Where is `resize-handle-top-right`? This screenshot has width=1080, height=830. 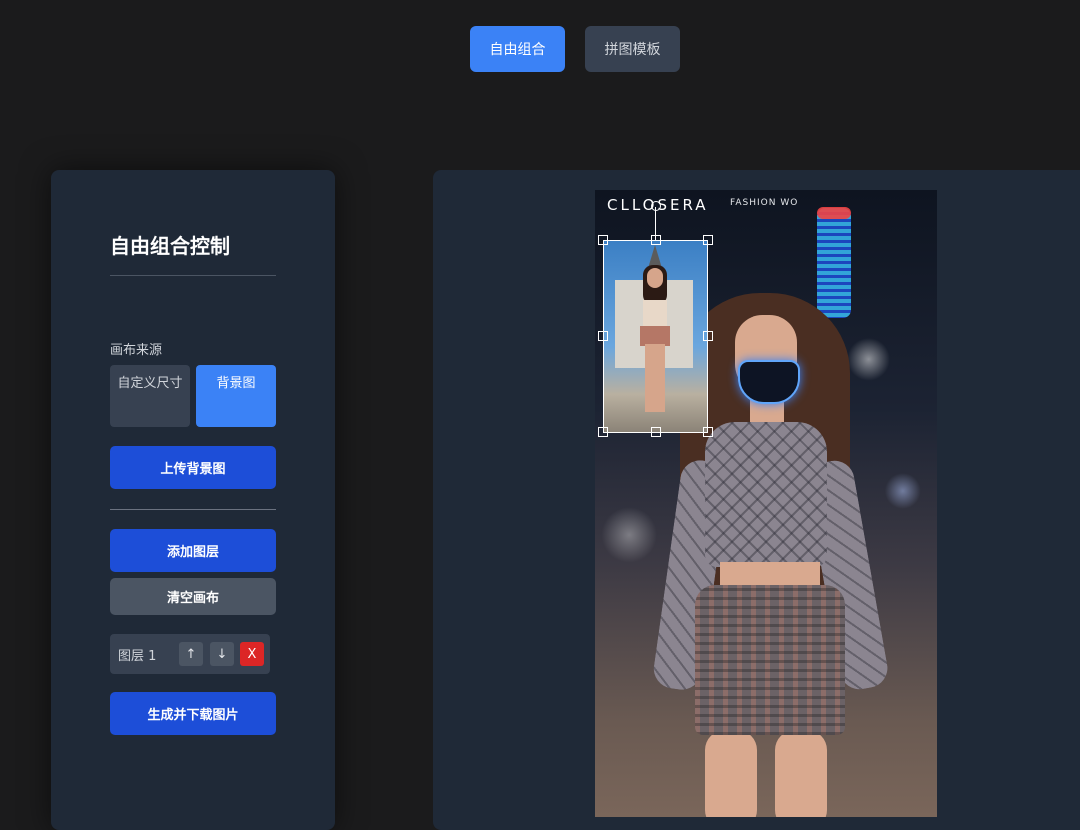 resize-handle-top-right is located at coordinates (708, 240).